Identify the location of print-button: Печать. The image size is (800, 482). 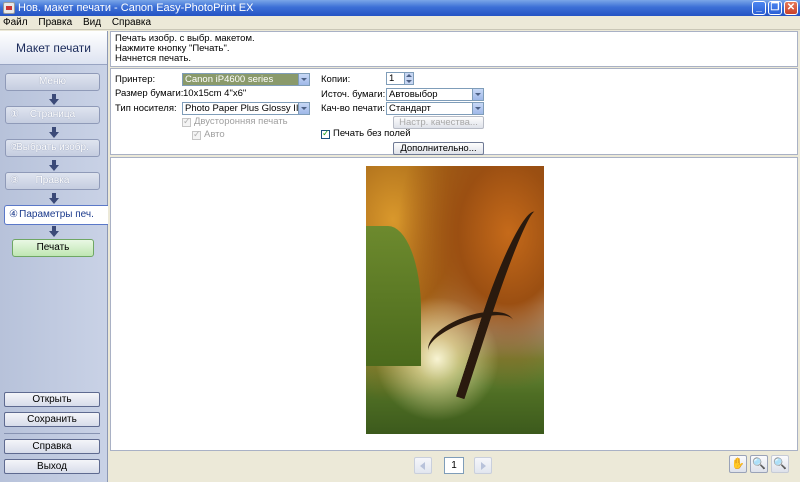
(53, 248).